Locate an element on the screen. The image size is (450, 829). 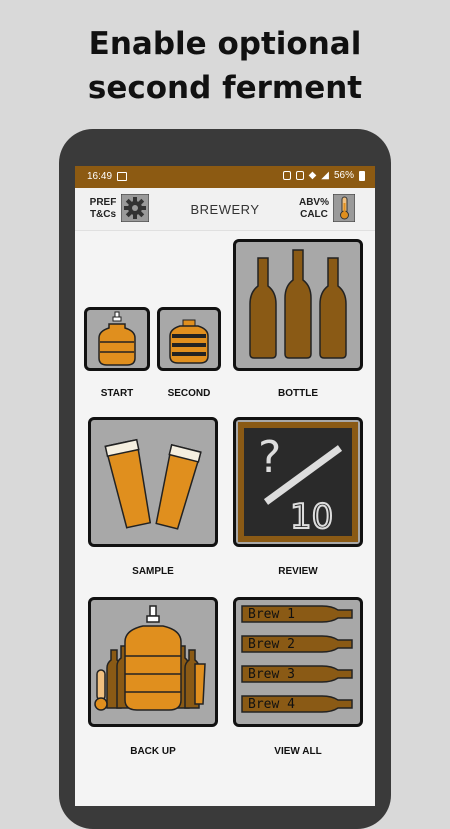
brew-item-1: Brew 1 is located at coordinates (271, 614).